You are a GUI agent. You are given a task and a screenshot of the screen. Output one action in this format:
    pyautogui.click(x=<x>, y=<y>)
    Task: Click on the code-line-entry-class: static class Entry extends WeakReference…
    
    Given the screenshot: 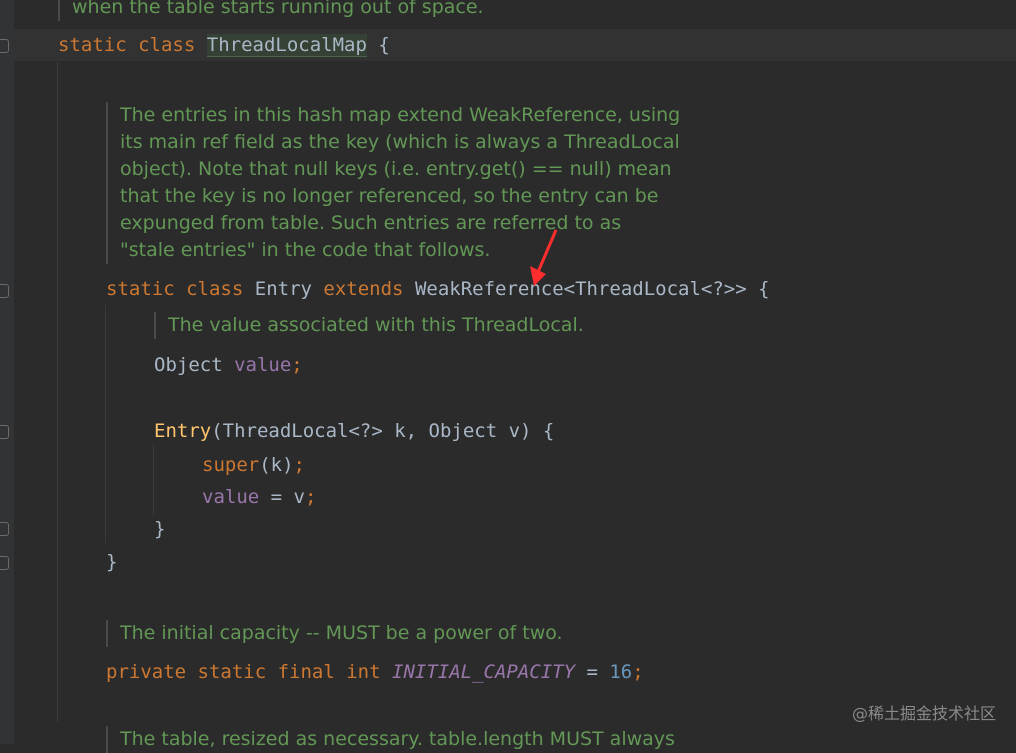 What is the action you would take?
    pyautogui.click(x=438, y=289)
    